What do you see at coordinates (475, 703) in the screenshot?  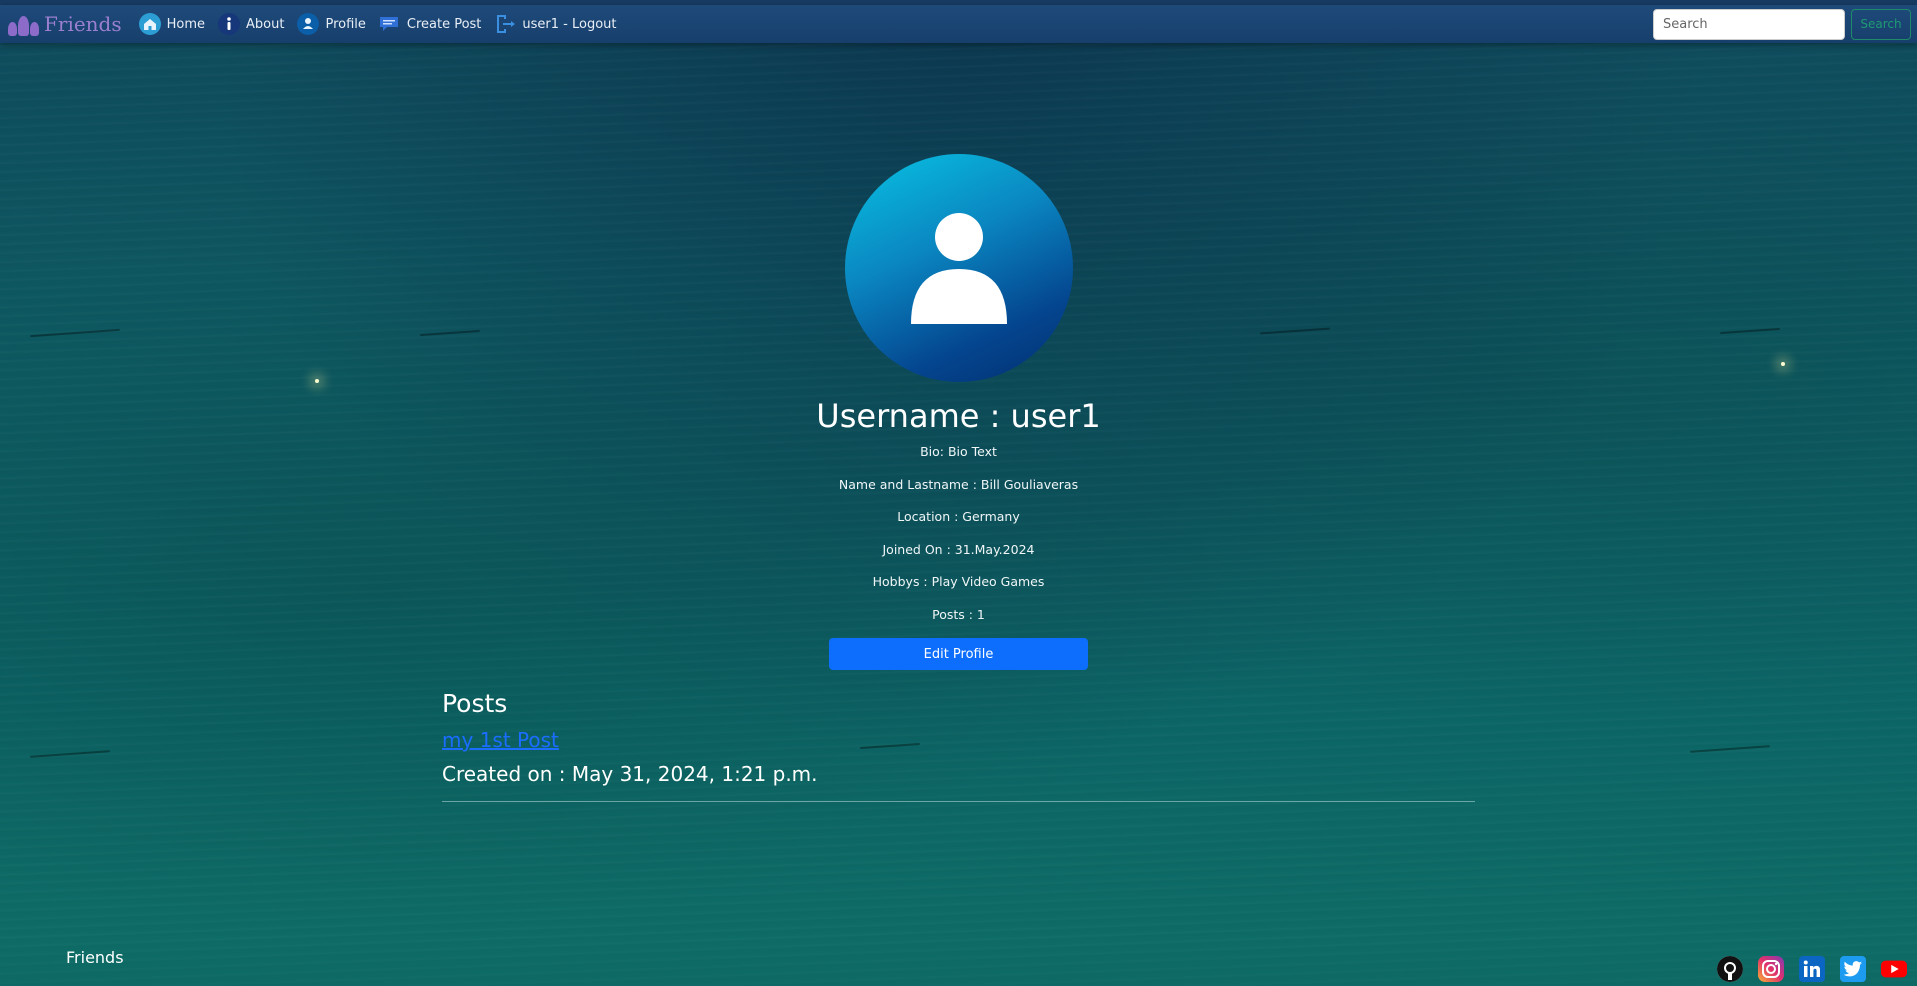 I see `posts-heading: Posts` at bounding box center [475, 703].